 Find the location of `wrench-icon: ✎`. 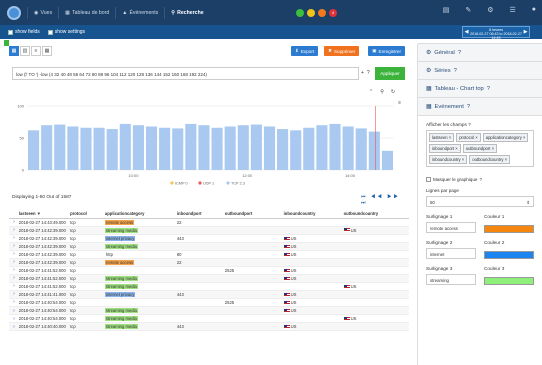

wrench-icon: ✎ is located at coordinates (468, 10).